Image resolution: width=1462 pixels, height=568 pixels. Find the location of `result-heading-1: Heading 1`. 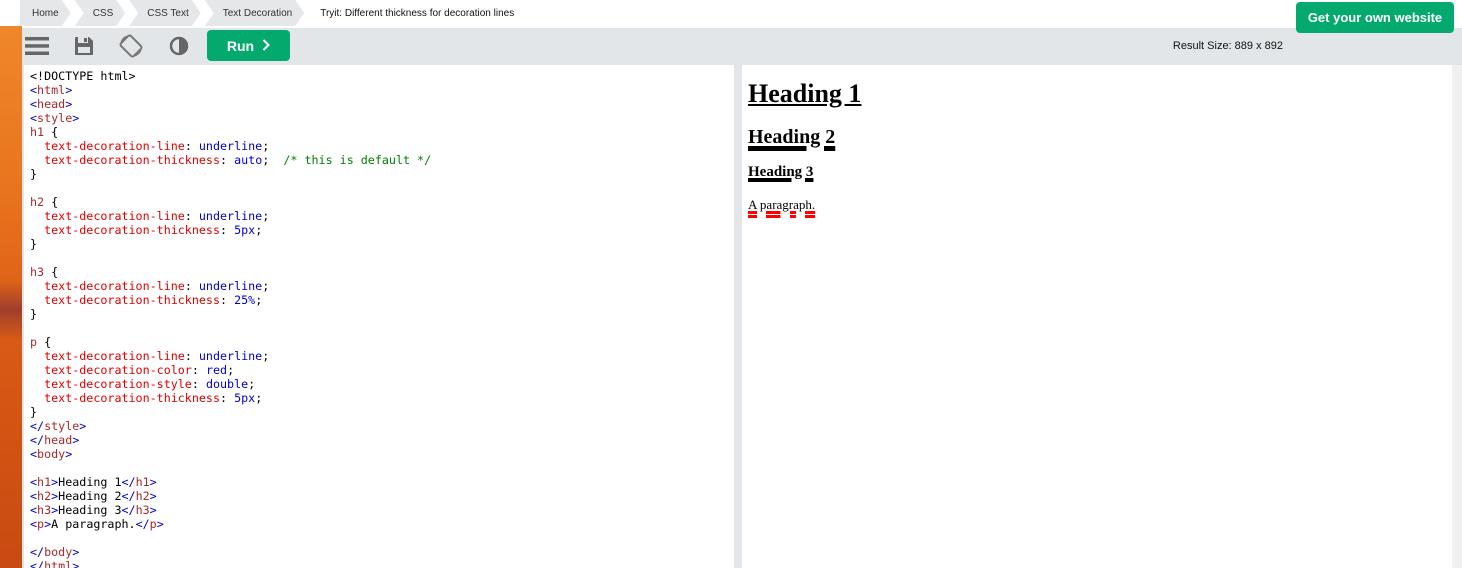

result-heading-1: Heading 1 is located at coordinates (805, 93).